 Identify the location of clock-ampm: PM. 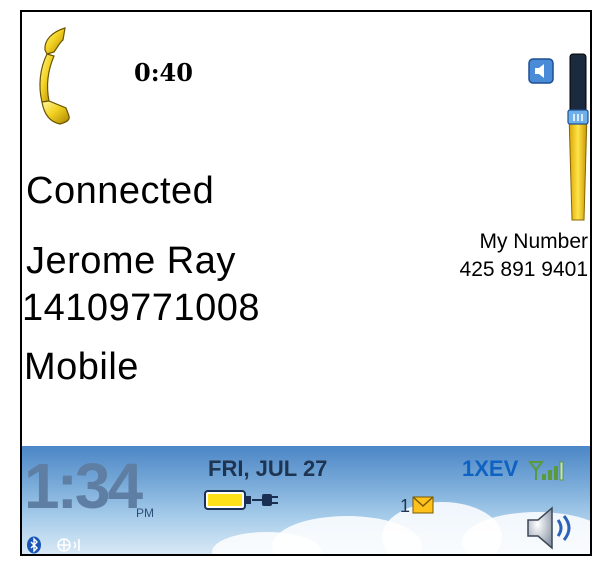
(145, 513).